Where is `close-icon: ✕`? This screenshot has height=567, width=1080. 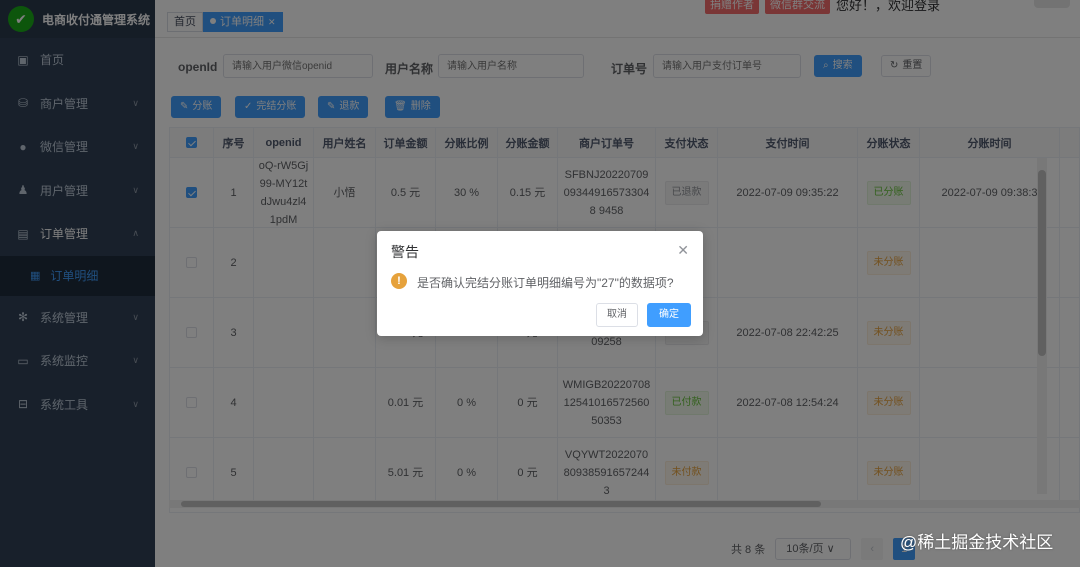 close-icon: ✕ is located at coordinates (683, 250).